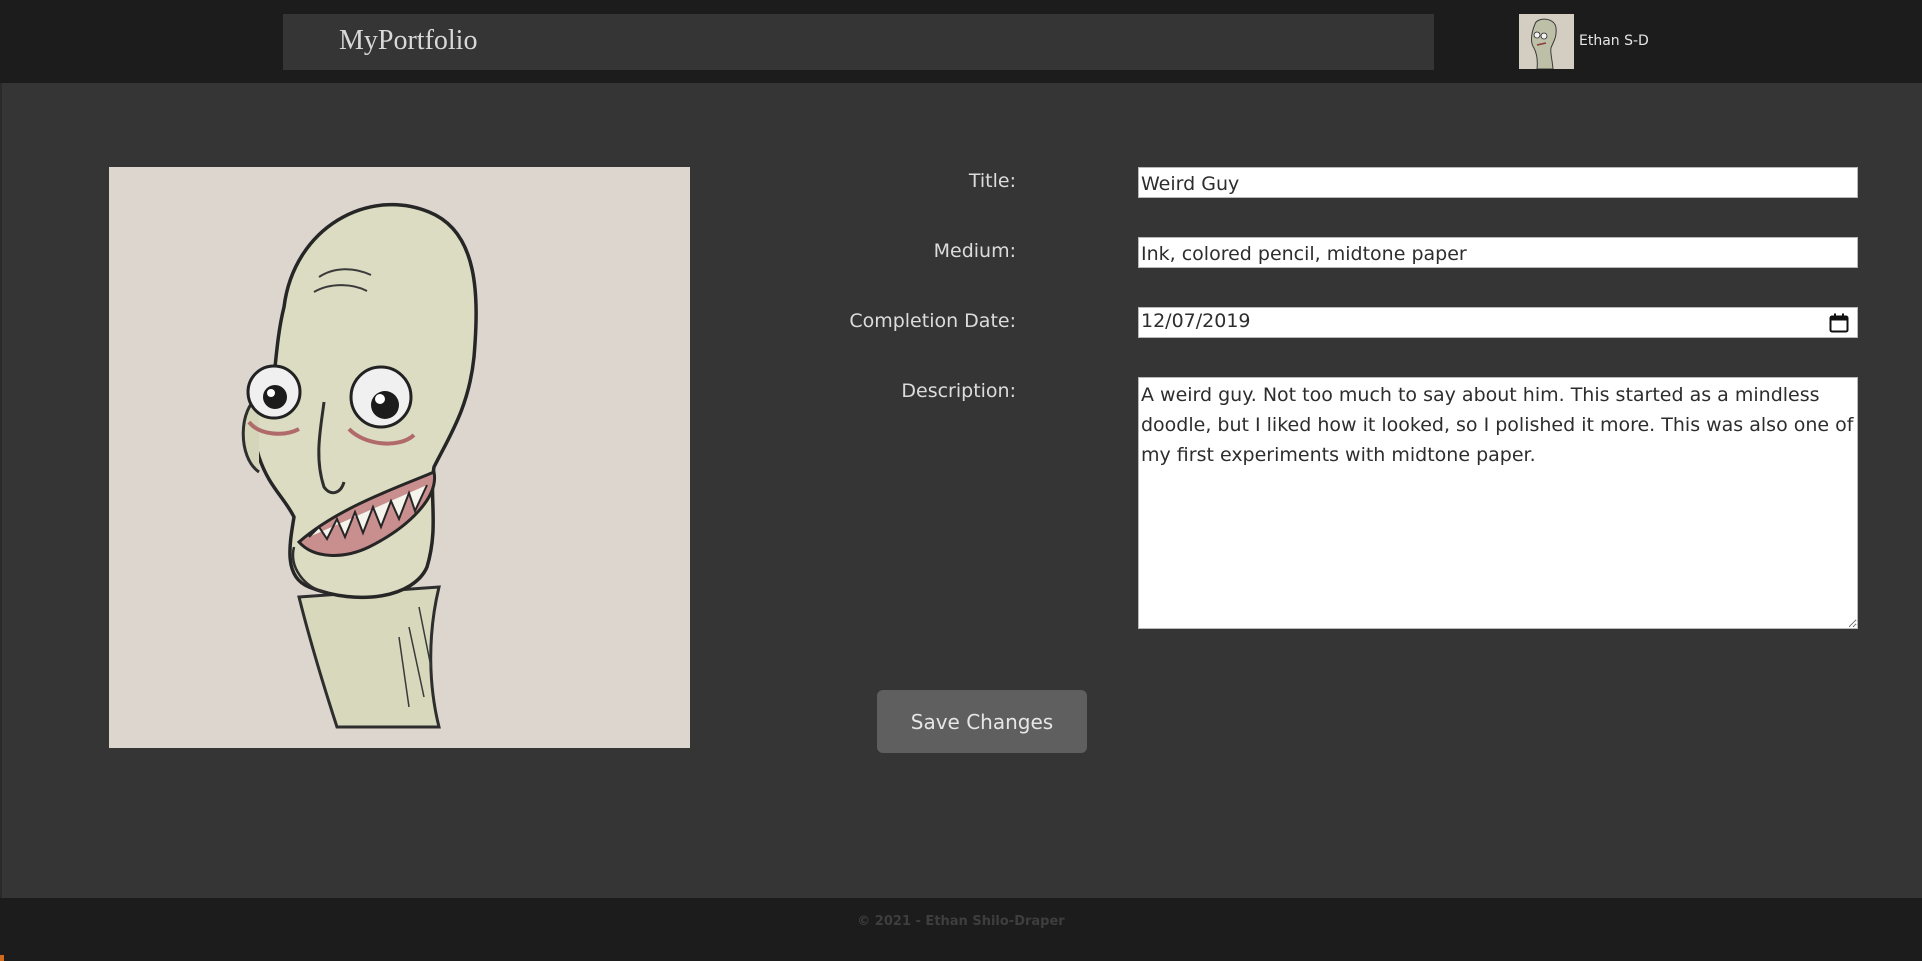  I want to click on top-navbar: MyPortfolio Ethan S-D, so click(961, 41).